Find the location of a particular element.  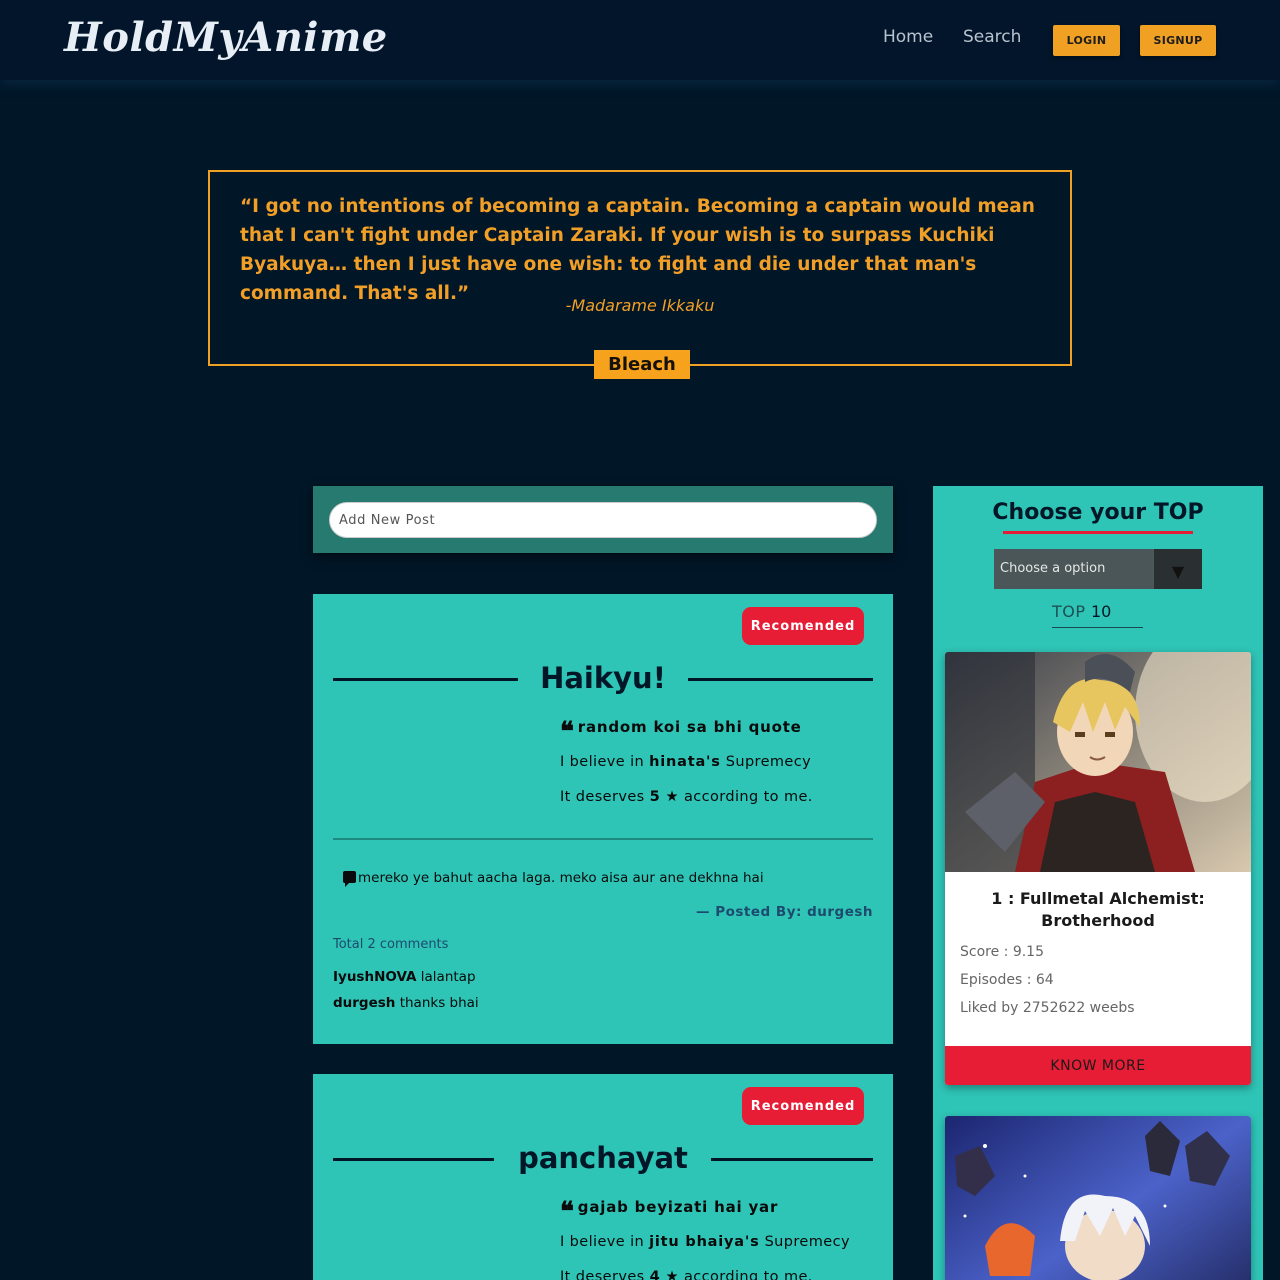

post-title: panchayat is located at coordinates (603, 1158).